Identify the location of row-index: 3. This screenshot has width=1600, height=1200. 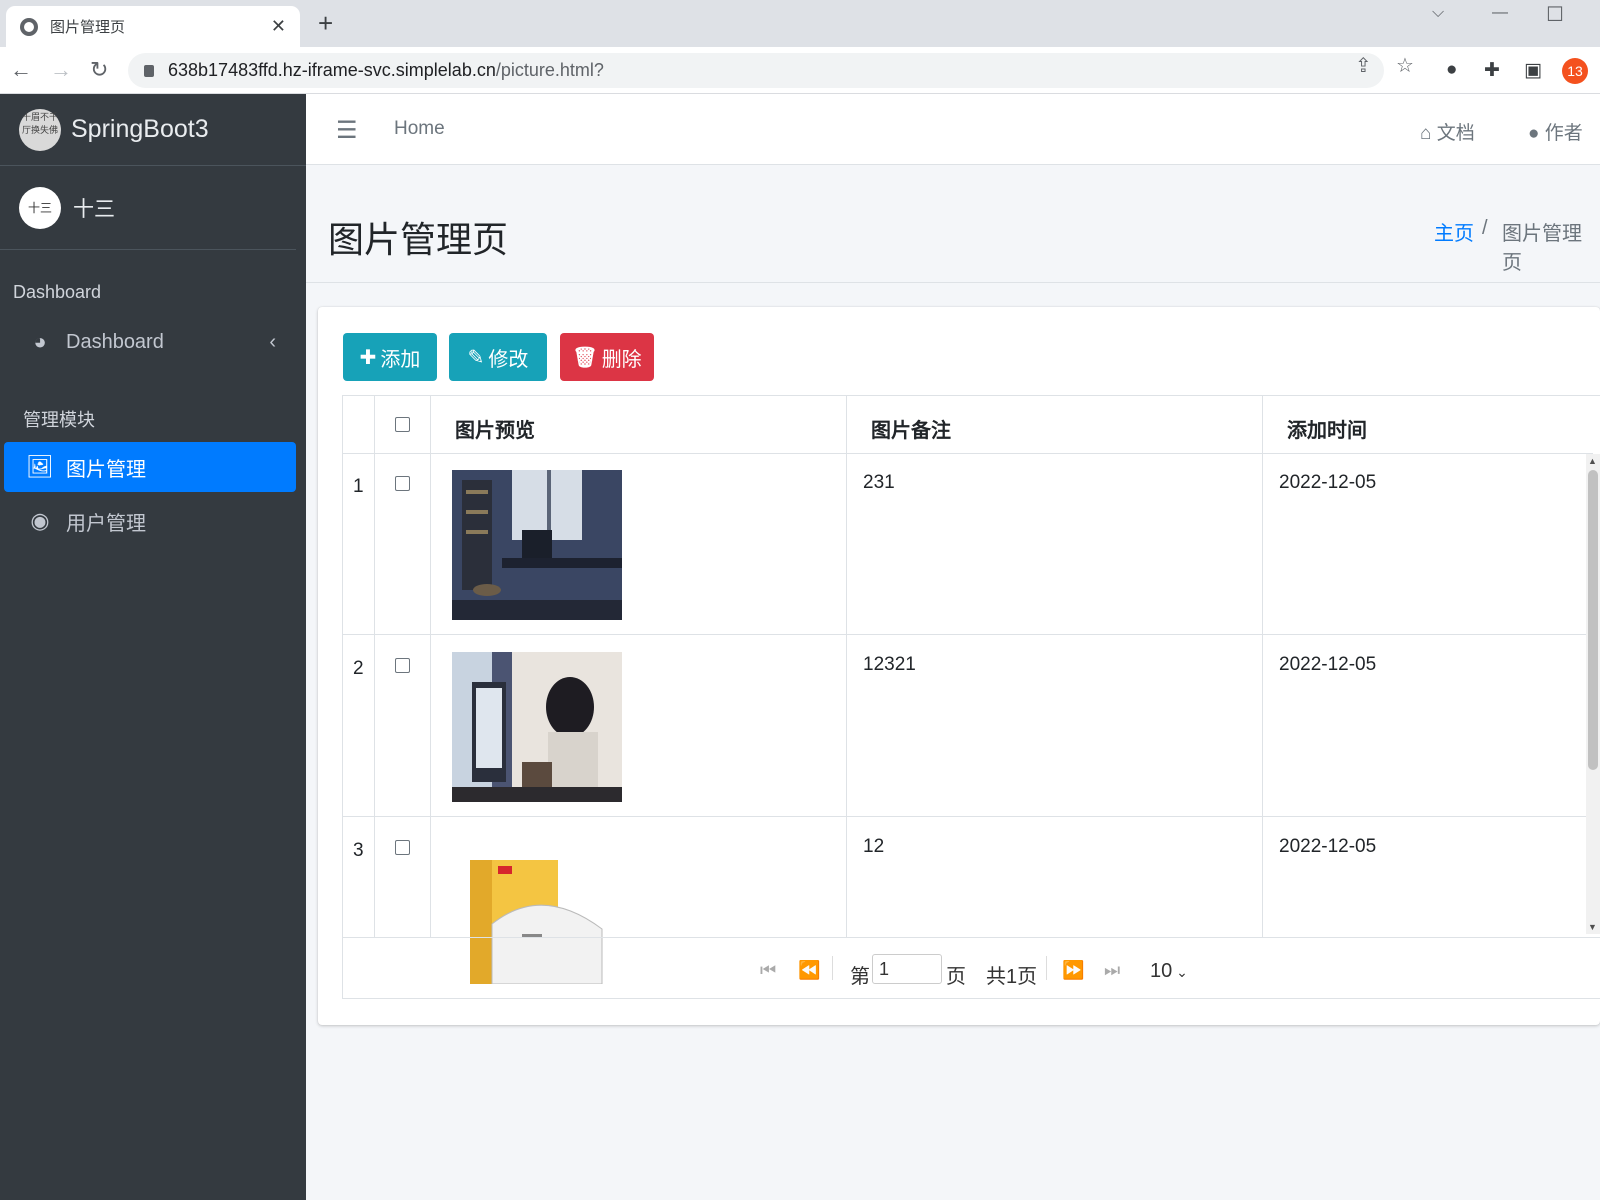
(358, 850).